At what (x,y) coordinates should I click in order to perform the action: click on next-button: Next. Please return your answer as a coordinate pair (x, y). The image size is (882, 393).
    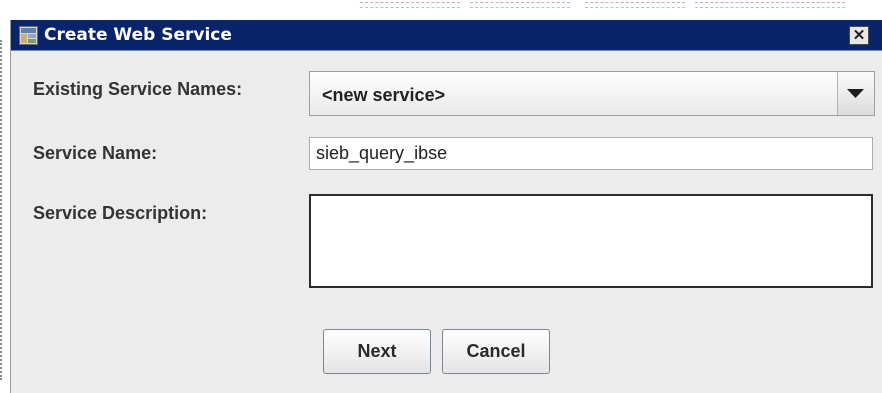
    Looking at the image, I should click on (377, 351).